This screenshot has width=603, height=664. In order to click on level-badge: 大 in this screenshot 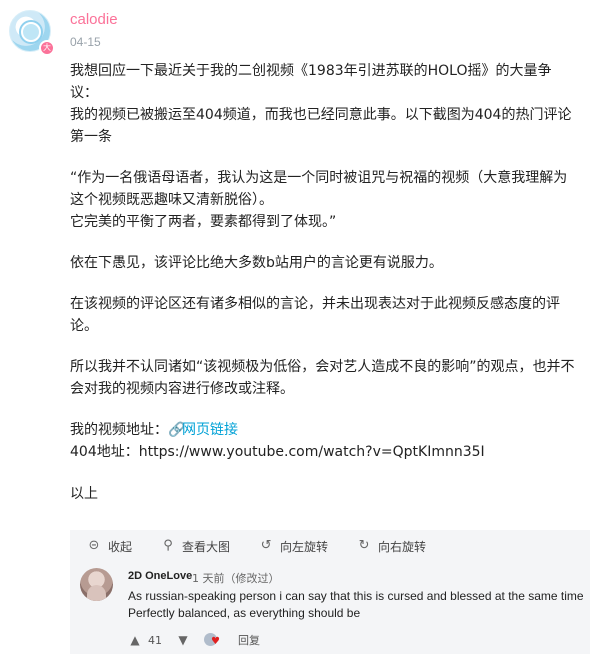, I will do `click(47, 48)`.